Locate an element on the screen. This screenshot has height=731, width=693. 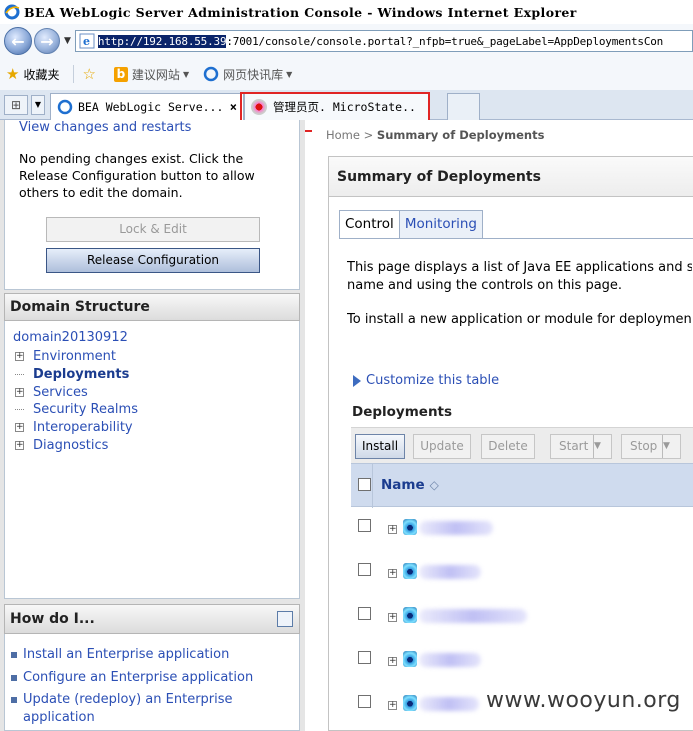
tree-item-security-realms: Security Realms is located at coordinates (76, 410).